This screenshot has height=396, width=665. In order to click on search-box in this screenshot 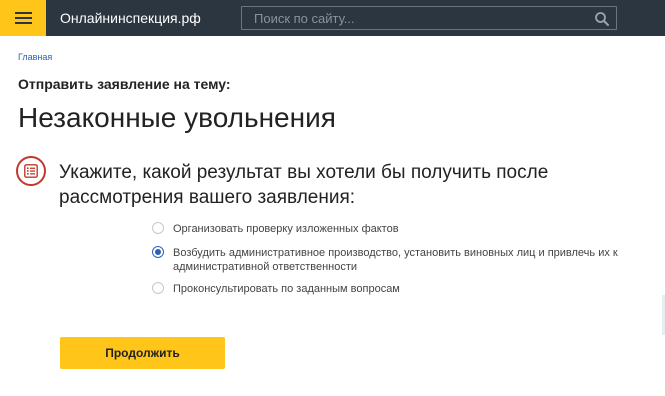, I will do `click(429, 18)`.